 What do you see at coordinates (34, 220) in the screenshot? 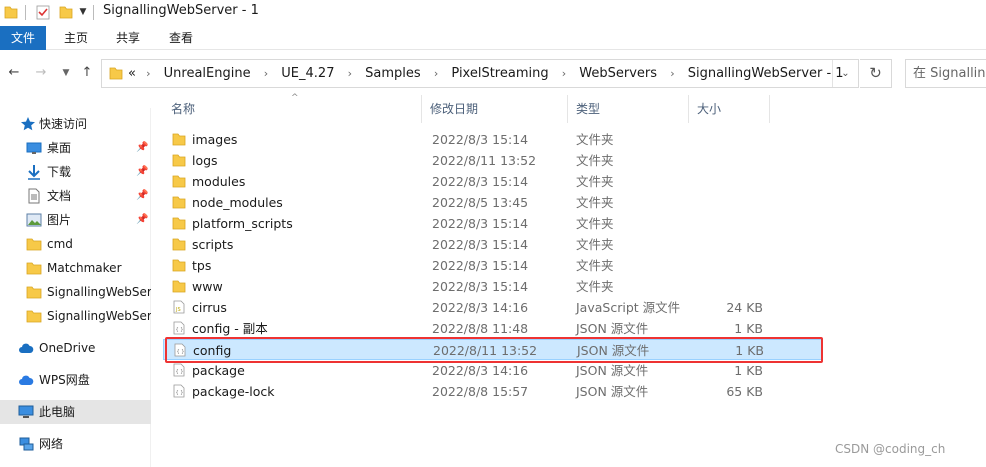
I see `picture-icon` at bounding box center [34, 220].